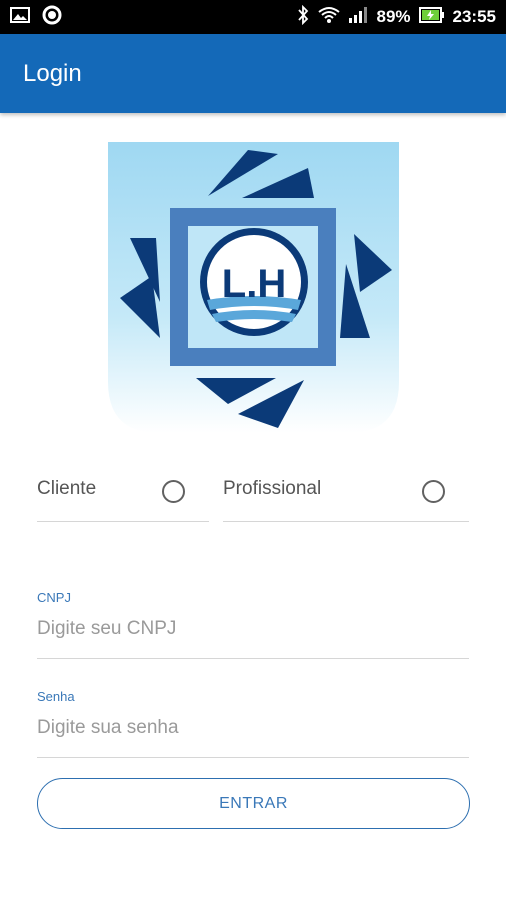  What do you see at coordinates (253, 629) in the screenshot?
I see `cnpj-input` at bounding box center [253, 629].